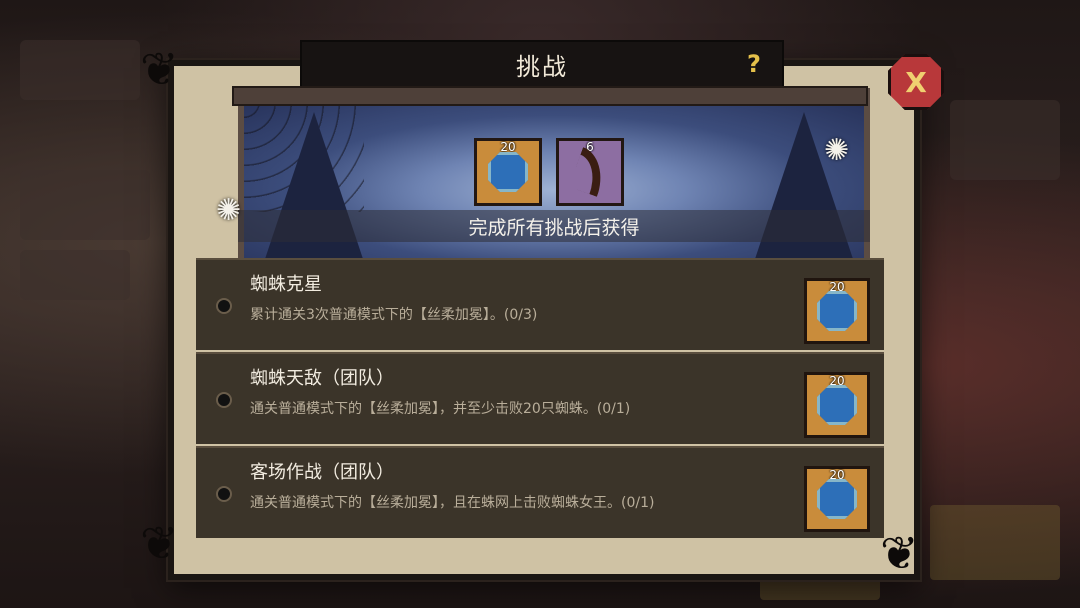 The height and width of the screenshot is (608, 1080). I want to click on banner-caption: 完成所有挑战后获得, so click(554, 226).